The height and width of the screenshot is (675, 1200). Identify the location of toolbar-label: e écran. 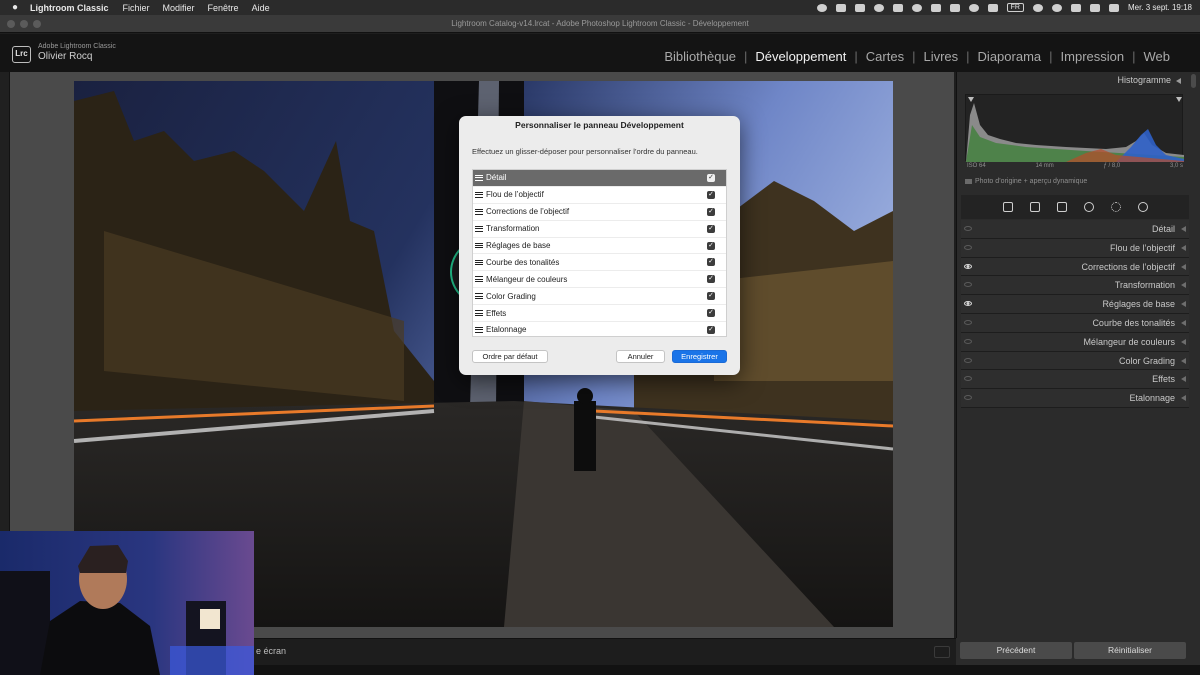
(271, 651).